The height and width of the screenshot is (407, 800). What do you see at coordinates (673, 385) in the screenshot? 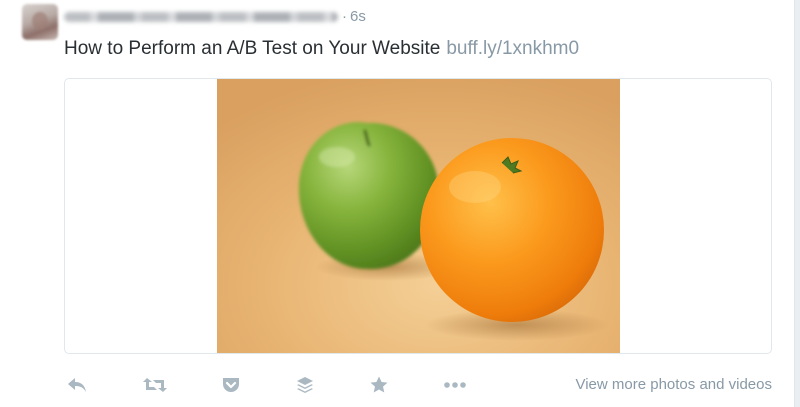
I see `view-more-media-link: View more photos and videos` at bounding box center [673, 385].